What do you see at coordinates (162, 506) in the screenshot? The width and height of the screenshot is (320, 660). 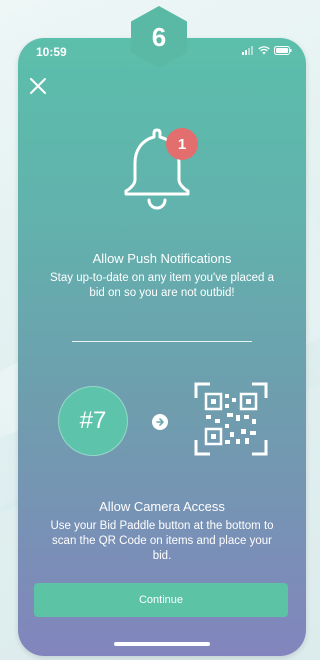 I see `camera-title: Allow Camera Access` at bounding box center [162, 506].